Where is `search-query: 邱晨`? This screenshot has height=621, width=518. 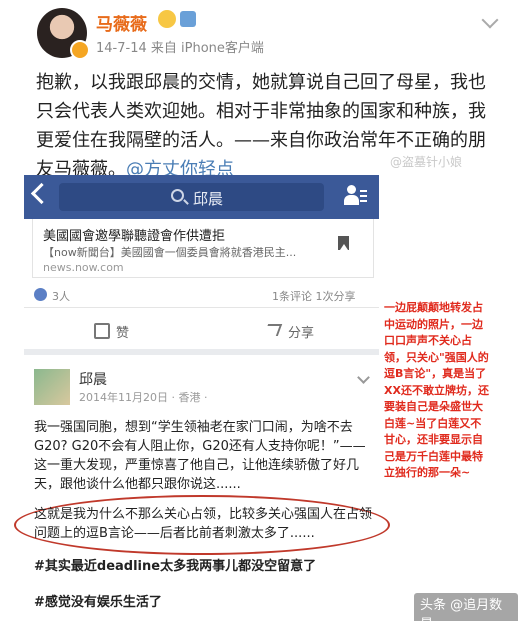 search-query: 邱晨 is located at coordinates (208, 199).